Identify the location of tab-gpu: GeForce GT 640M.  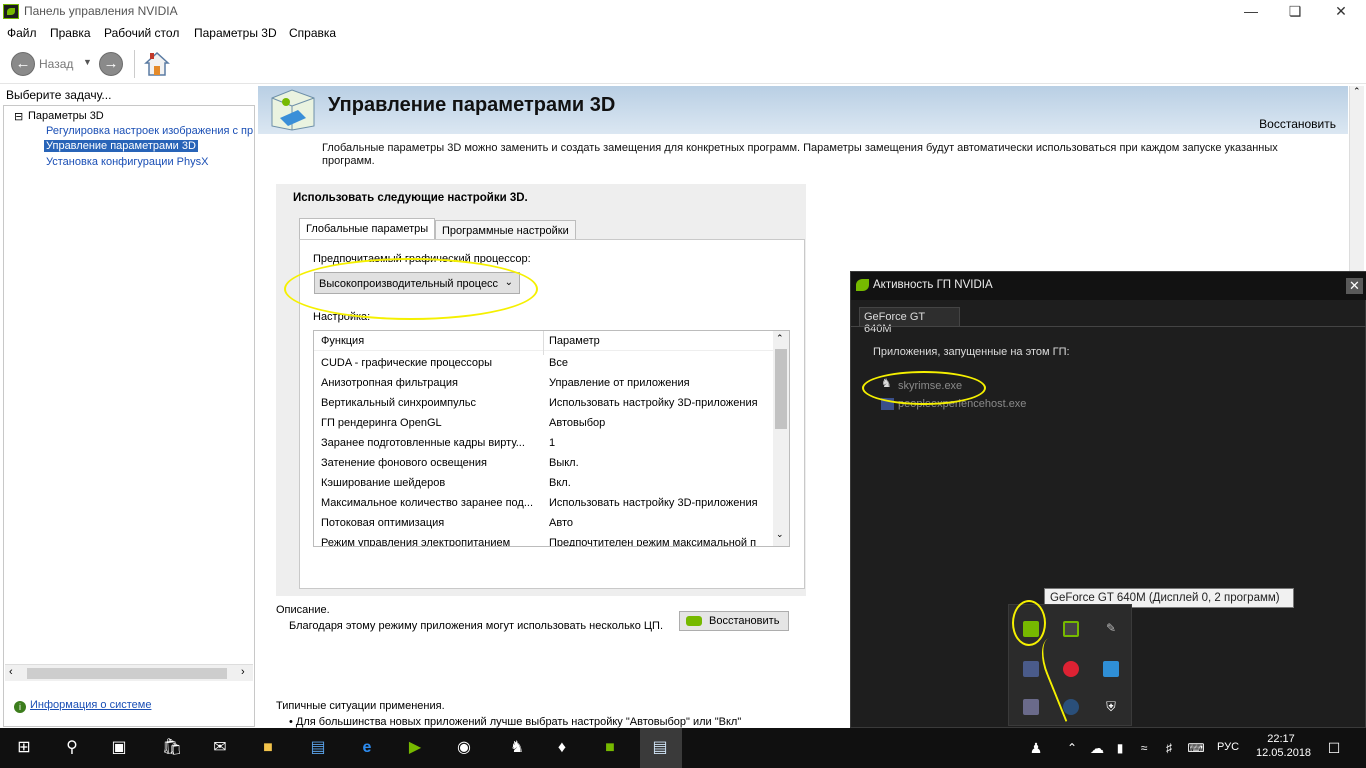
(909, 321).